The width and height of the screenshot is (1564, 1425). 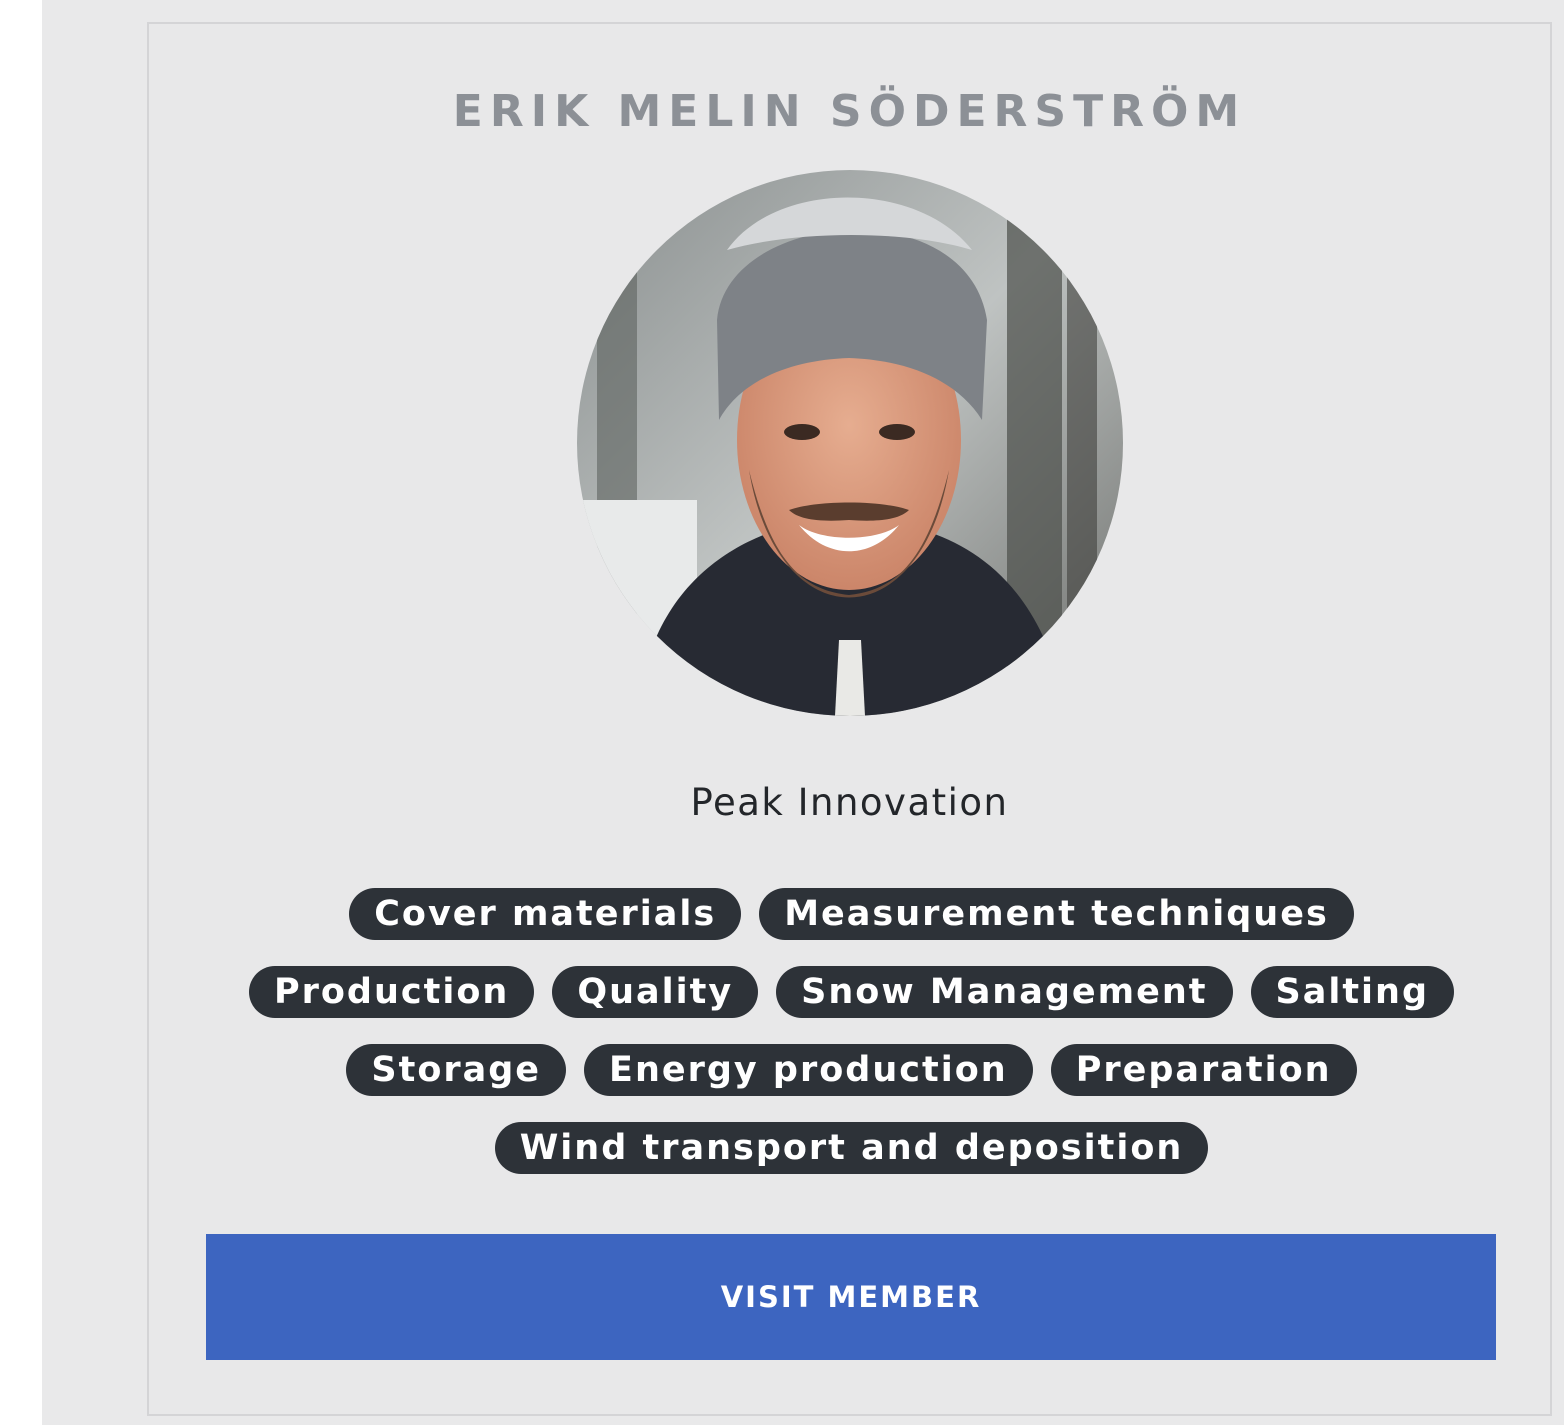 What do you see at coordinates (1004, 992) in the screenshot?
I see `tag-snow-management: Snow Management` at bounding box center [1004, 992].